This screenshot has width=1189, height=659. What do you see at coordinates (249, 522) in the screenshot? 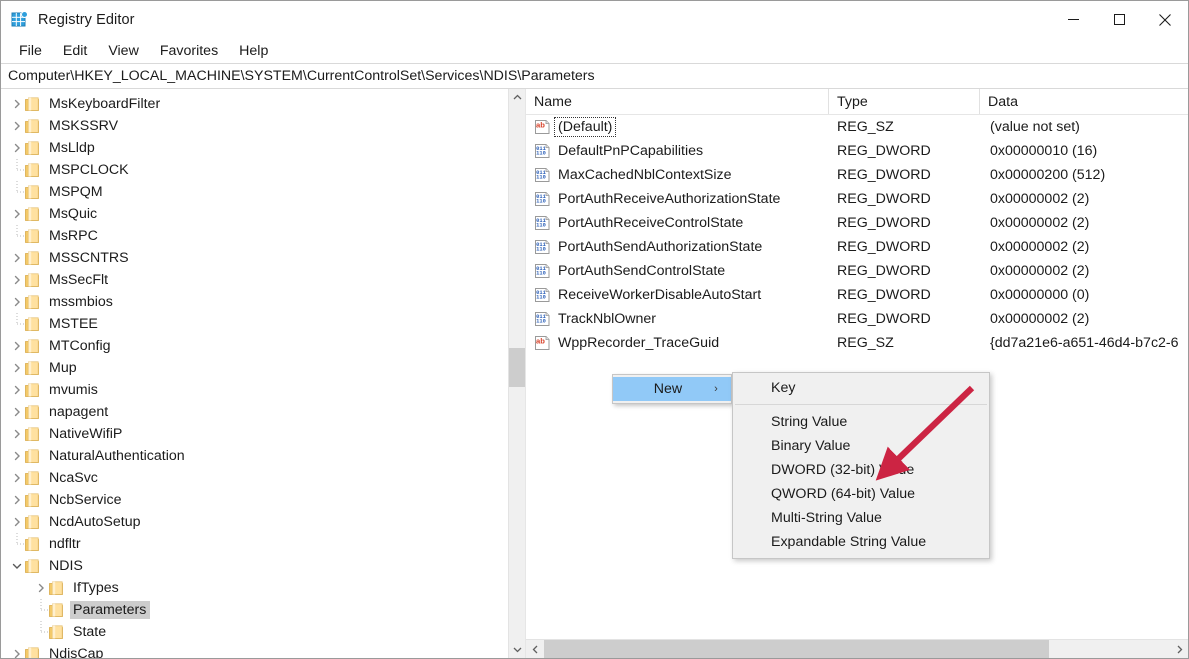
I see `tree-item-ncdautosetup: NcdAutoSetup` at bounding box center [249, 522].